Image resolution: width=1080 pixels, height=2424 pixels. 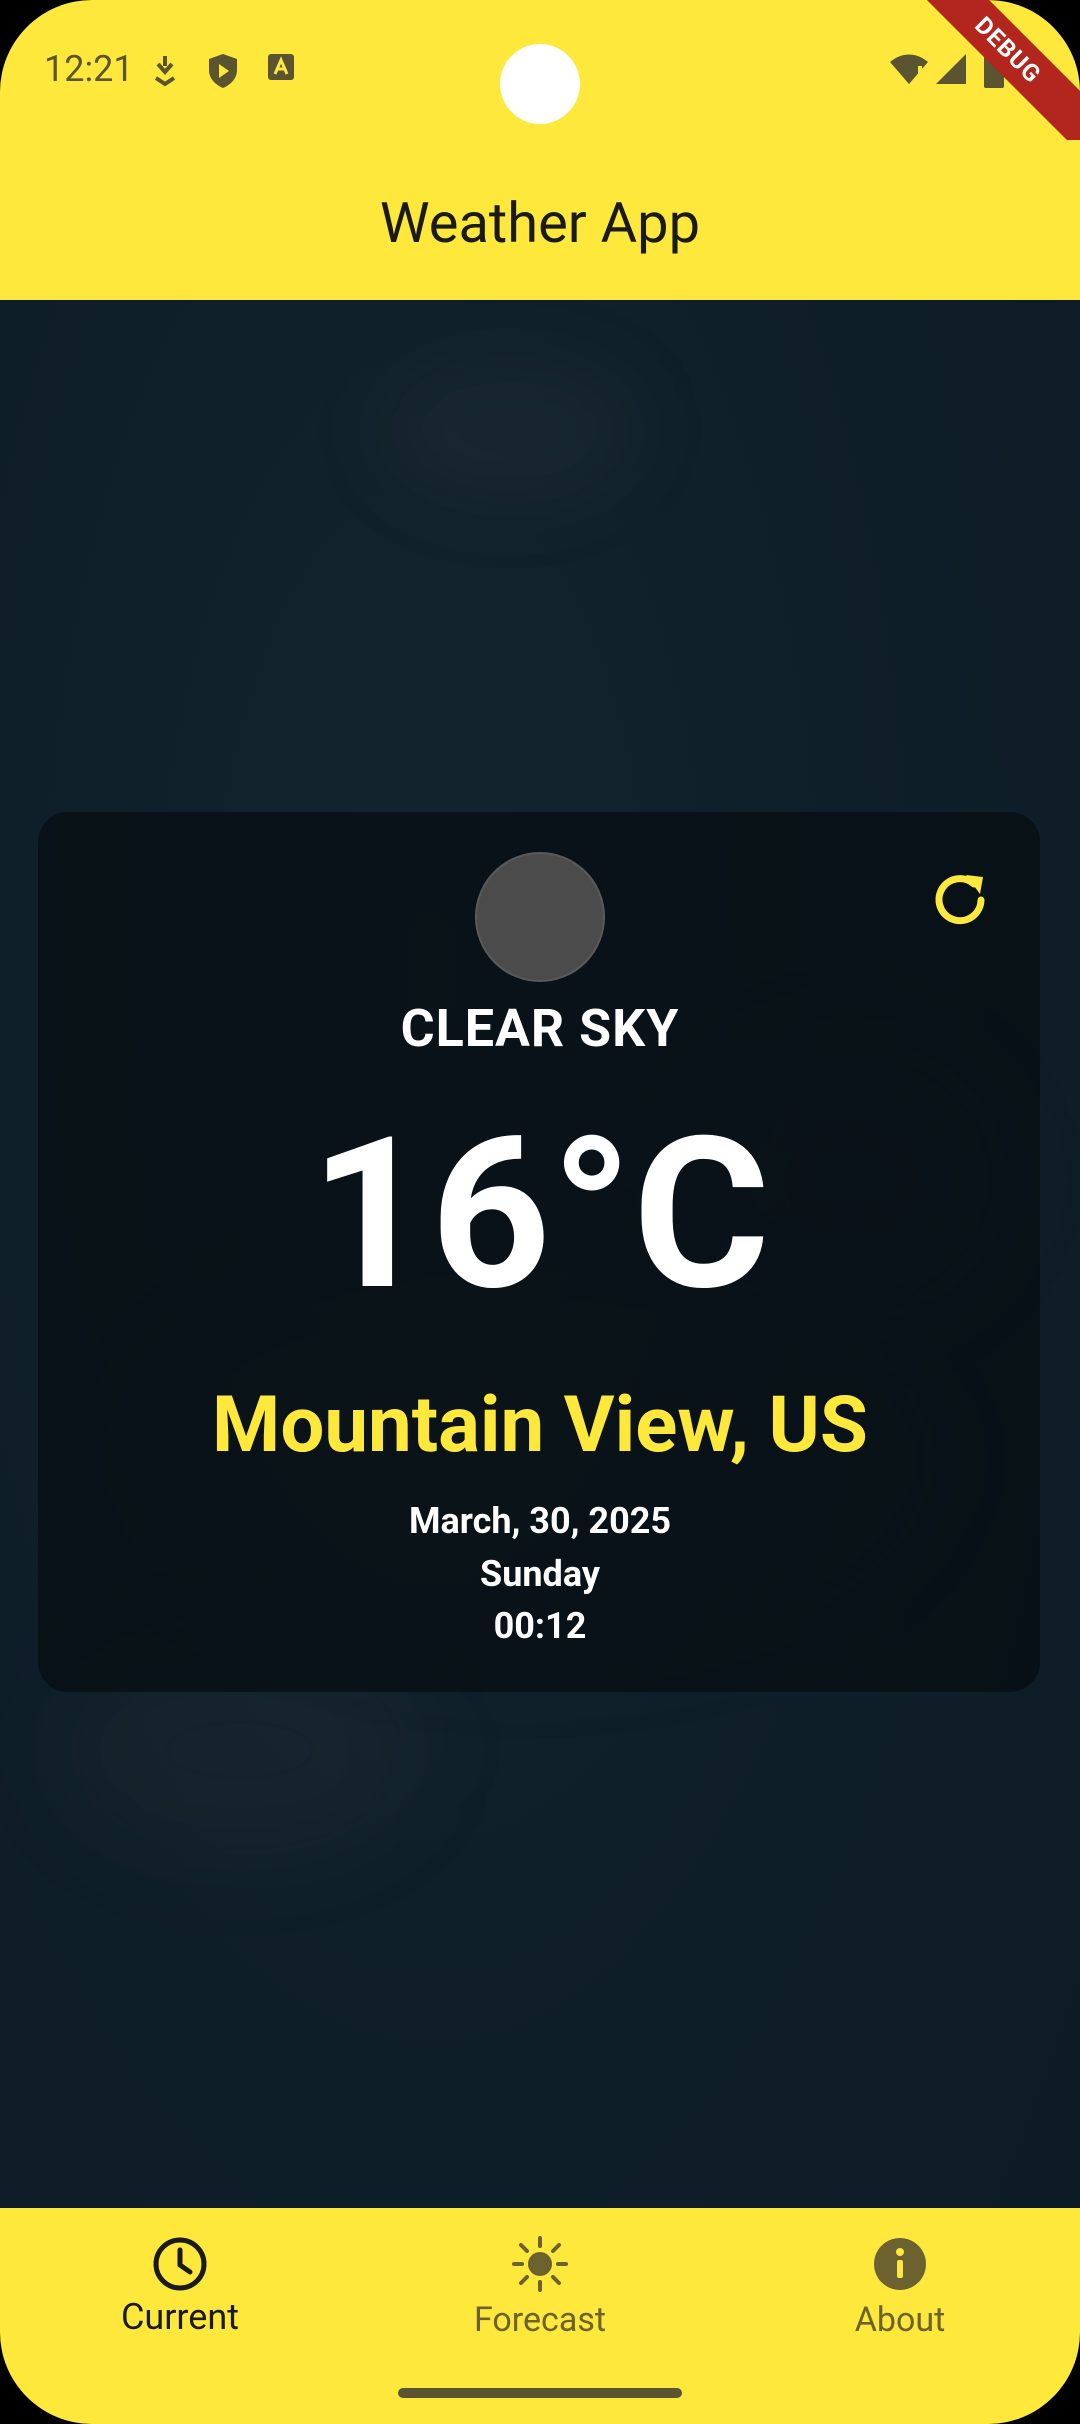 What do you see at coordinates (540, 2264) in the screenshot?
I see `sun-icon` at bounding box center [540, 2264].